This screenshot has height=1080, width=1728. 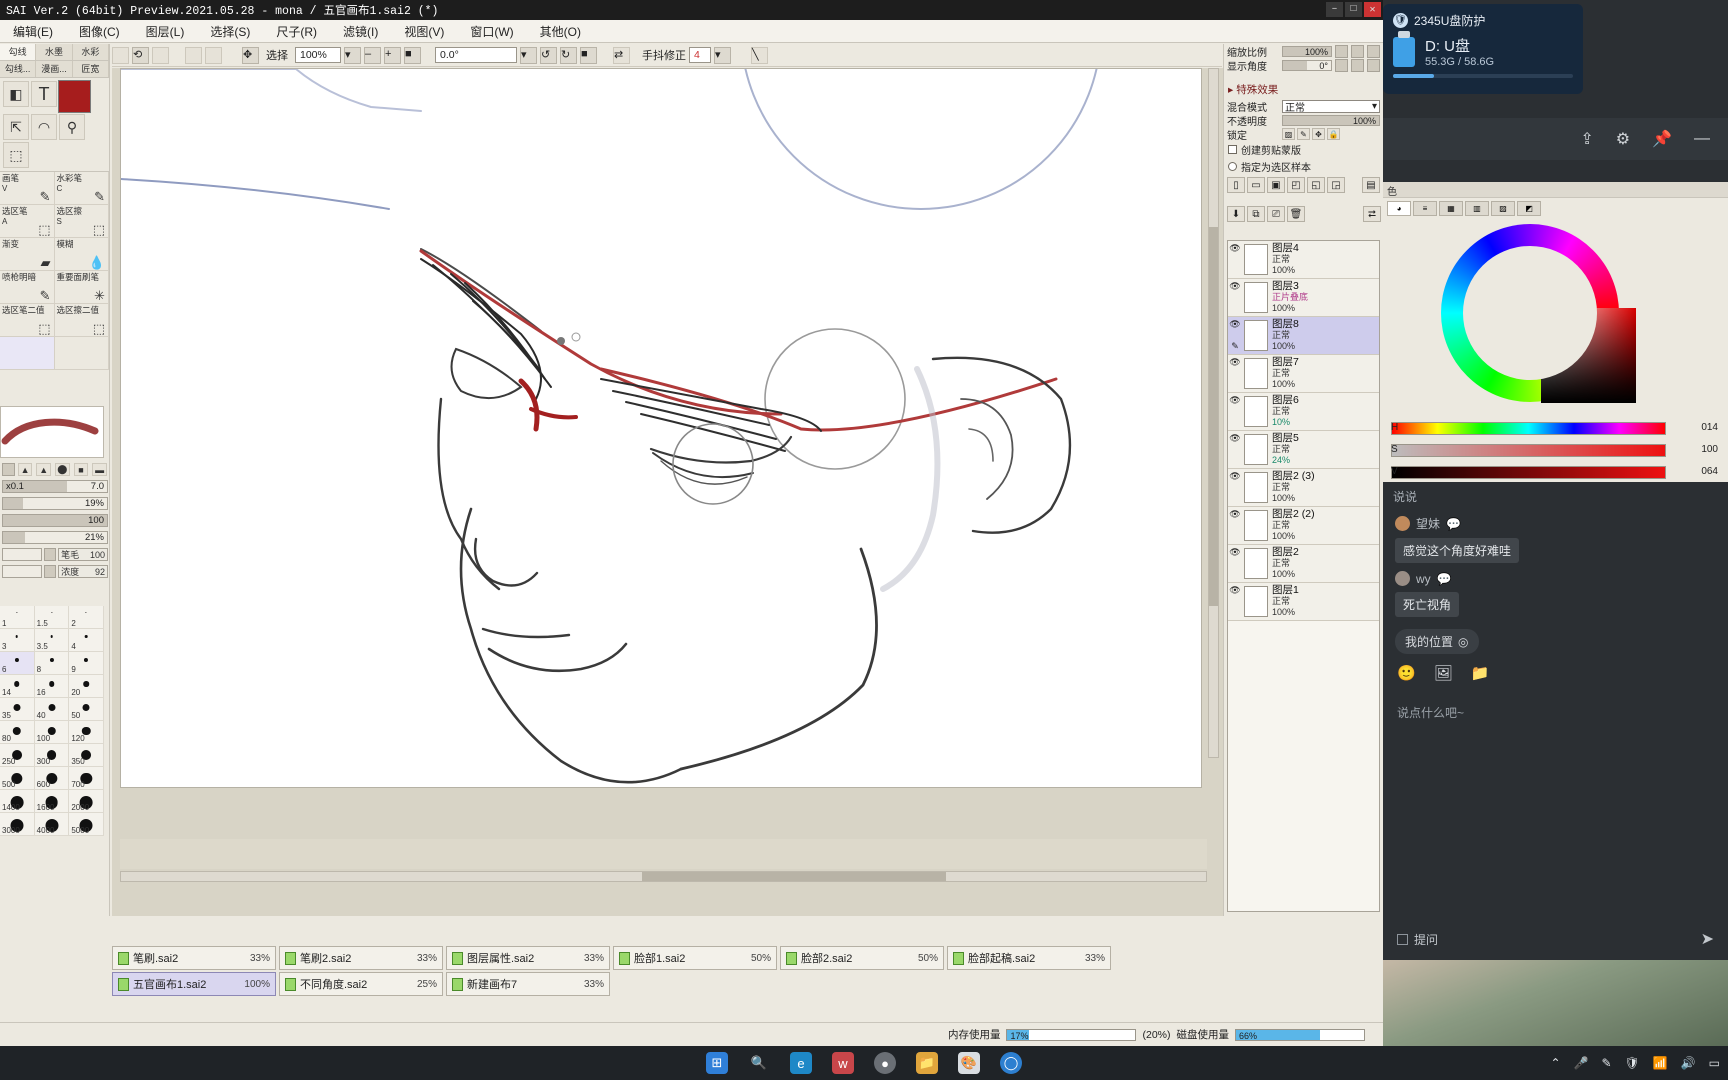 What do you see at coordinates (27, 188) in the screenshot?
I see `brush-huabi: 画笔 V ✎` at bounding box center [27, 188].